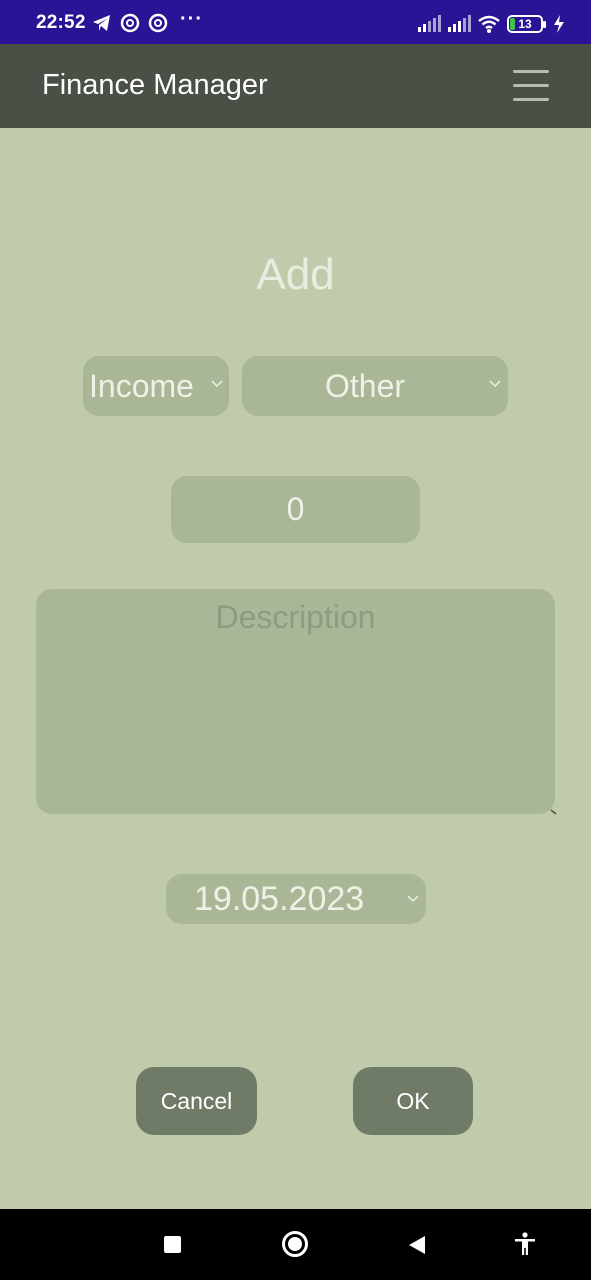 The width and height of the screenshot is (591, 1280). I want to click on ok-button: OK, so click(413, 1101).